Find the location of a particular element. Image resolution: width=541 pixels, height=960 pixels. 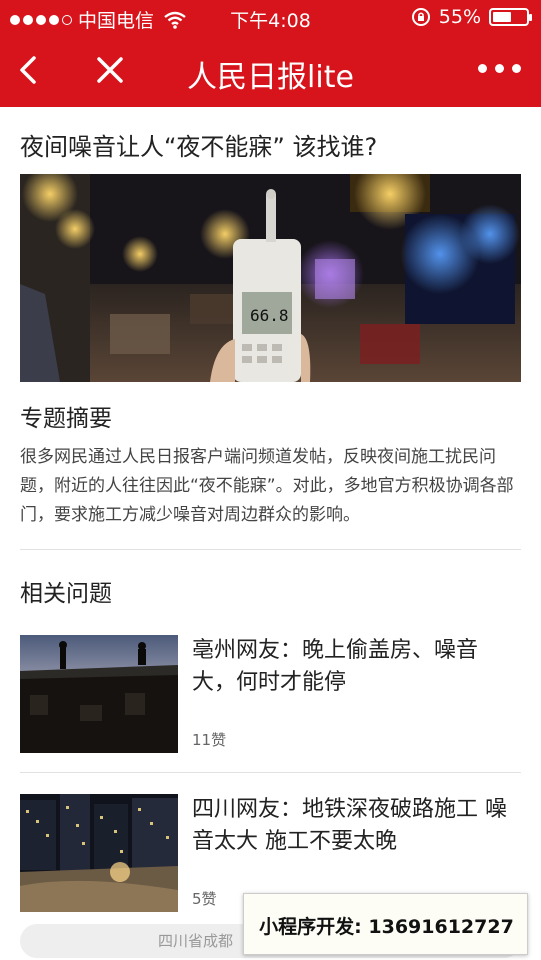

related-heading: 相关问题 is located at coordinates (66, 594).